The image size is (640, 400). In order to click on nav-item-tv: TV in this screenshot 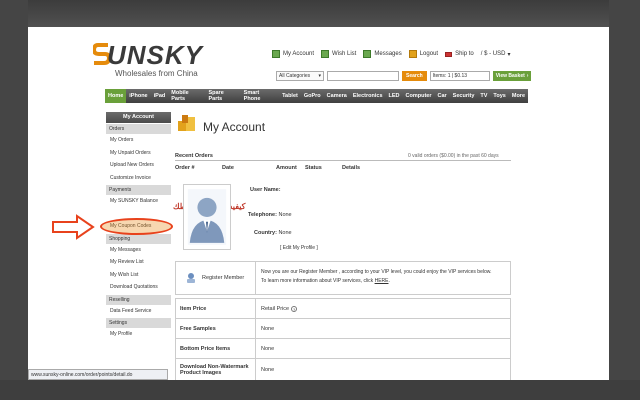, I will do `click(483, 96)`.